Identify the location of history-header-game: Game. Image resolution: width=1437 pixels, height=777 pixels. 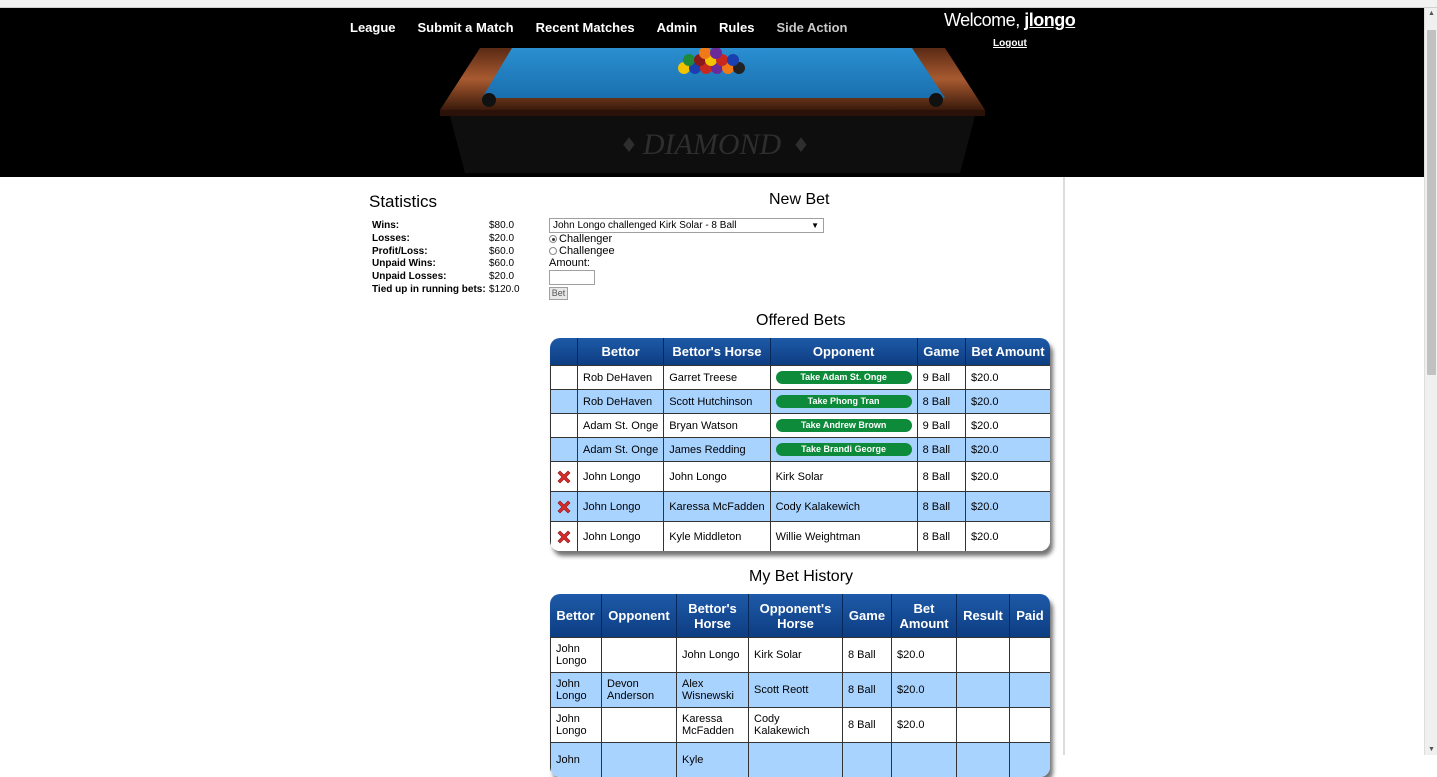
(867, 615).